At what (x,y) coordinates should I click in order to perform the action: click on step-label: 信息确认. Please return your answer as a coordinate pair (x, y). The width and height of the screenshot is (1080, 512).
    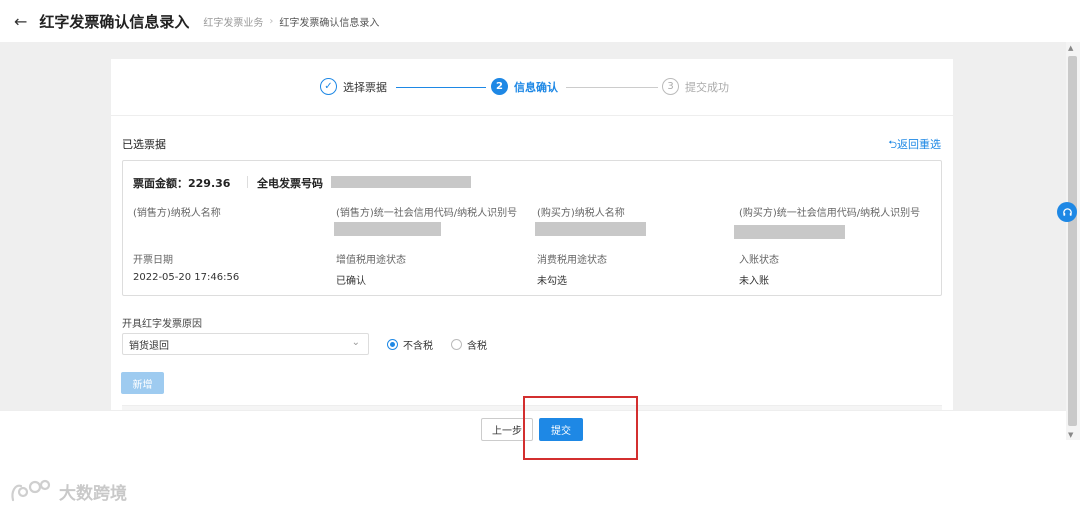
    Looking at the image, I should click on (536, 87).